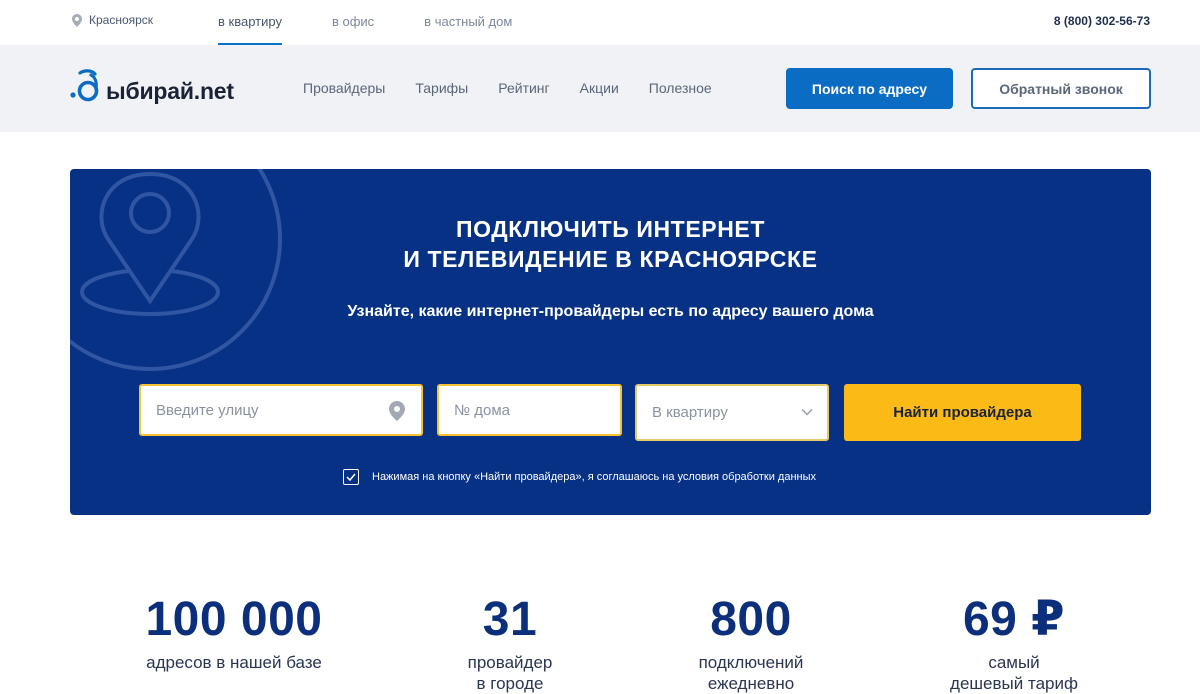 The height and width of the screenshot is (694, 1200). Describe the element at coordinates (84, 85) in the screenshot. I see `logo-mark-icon` at that location.